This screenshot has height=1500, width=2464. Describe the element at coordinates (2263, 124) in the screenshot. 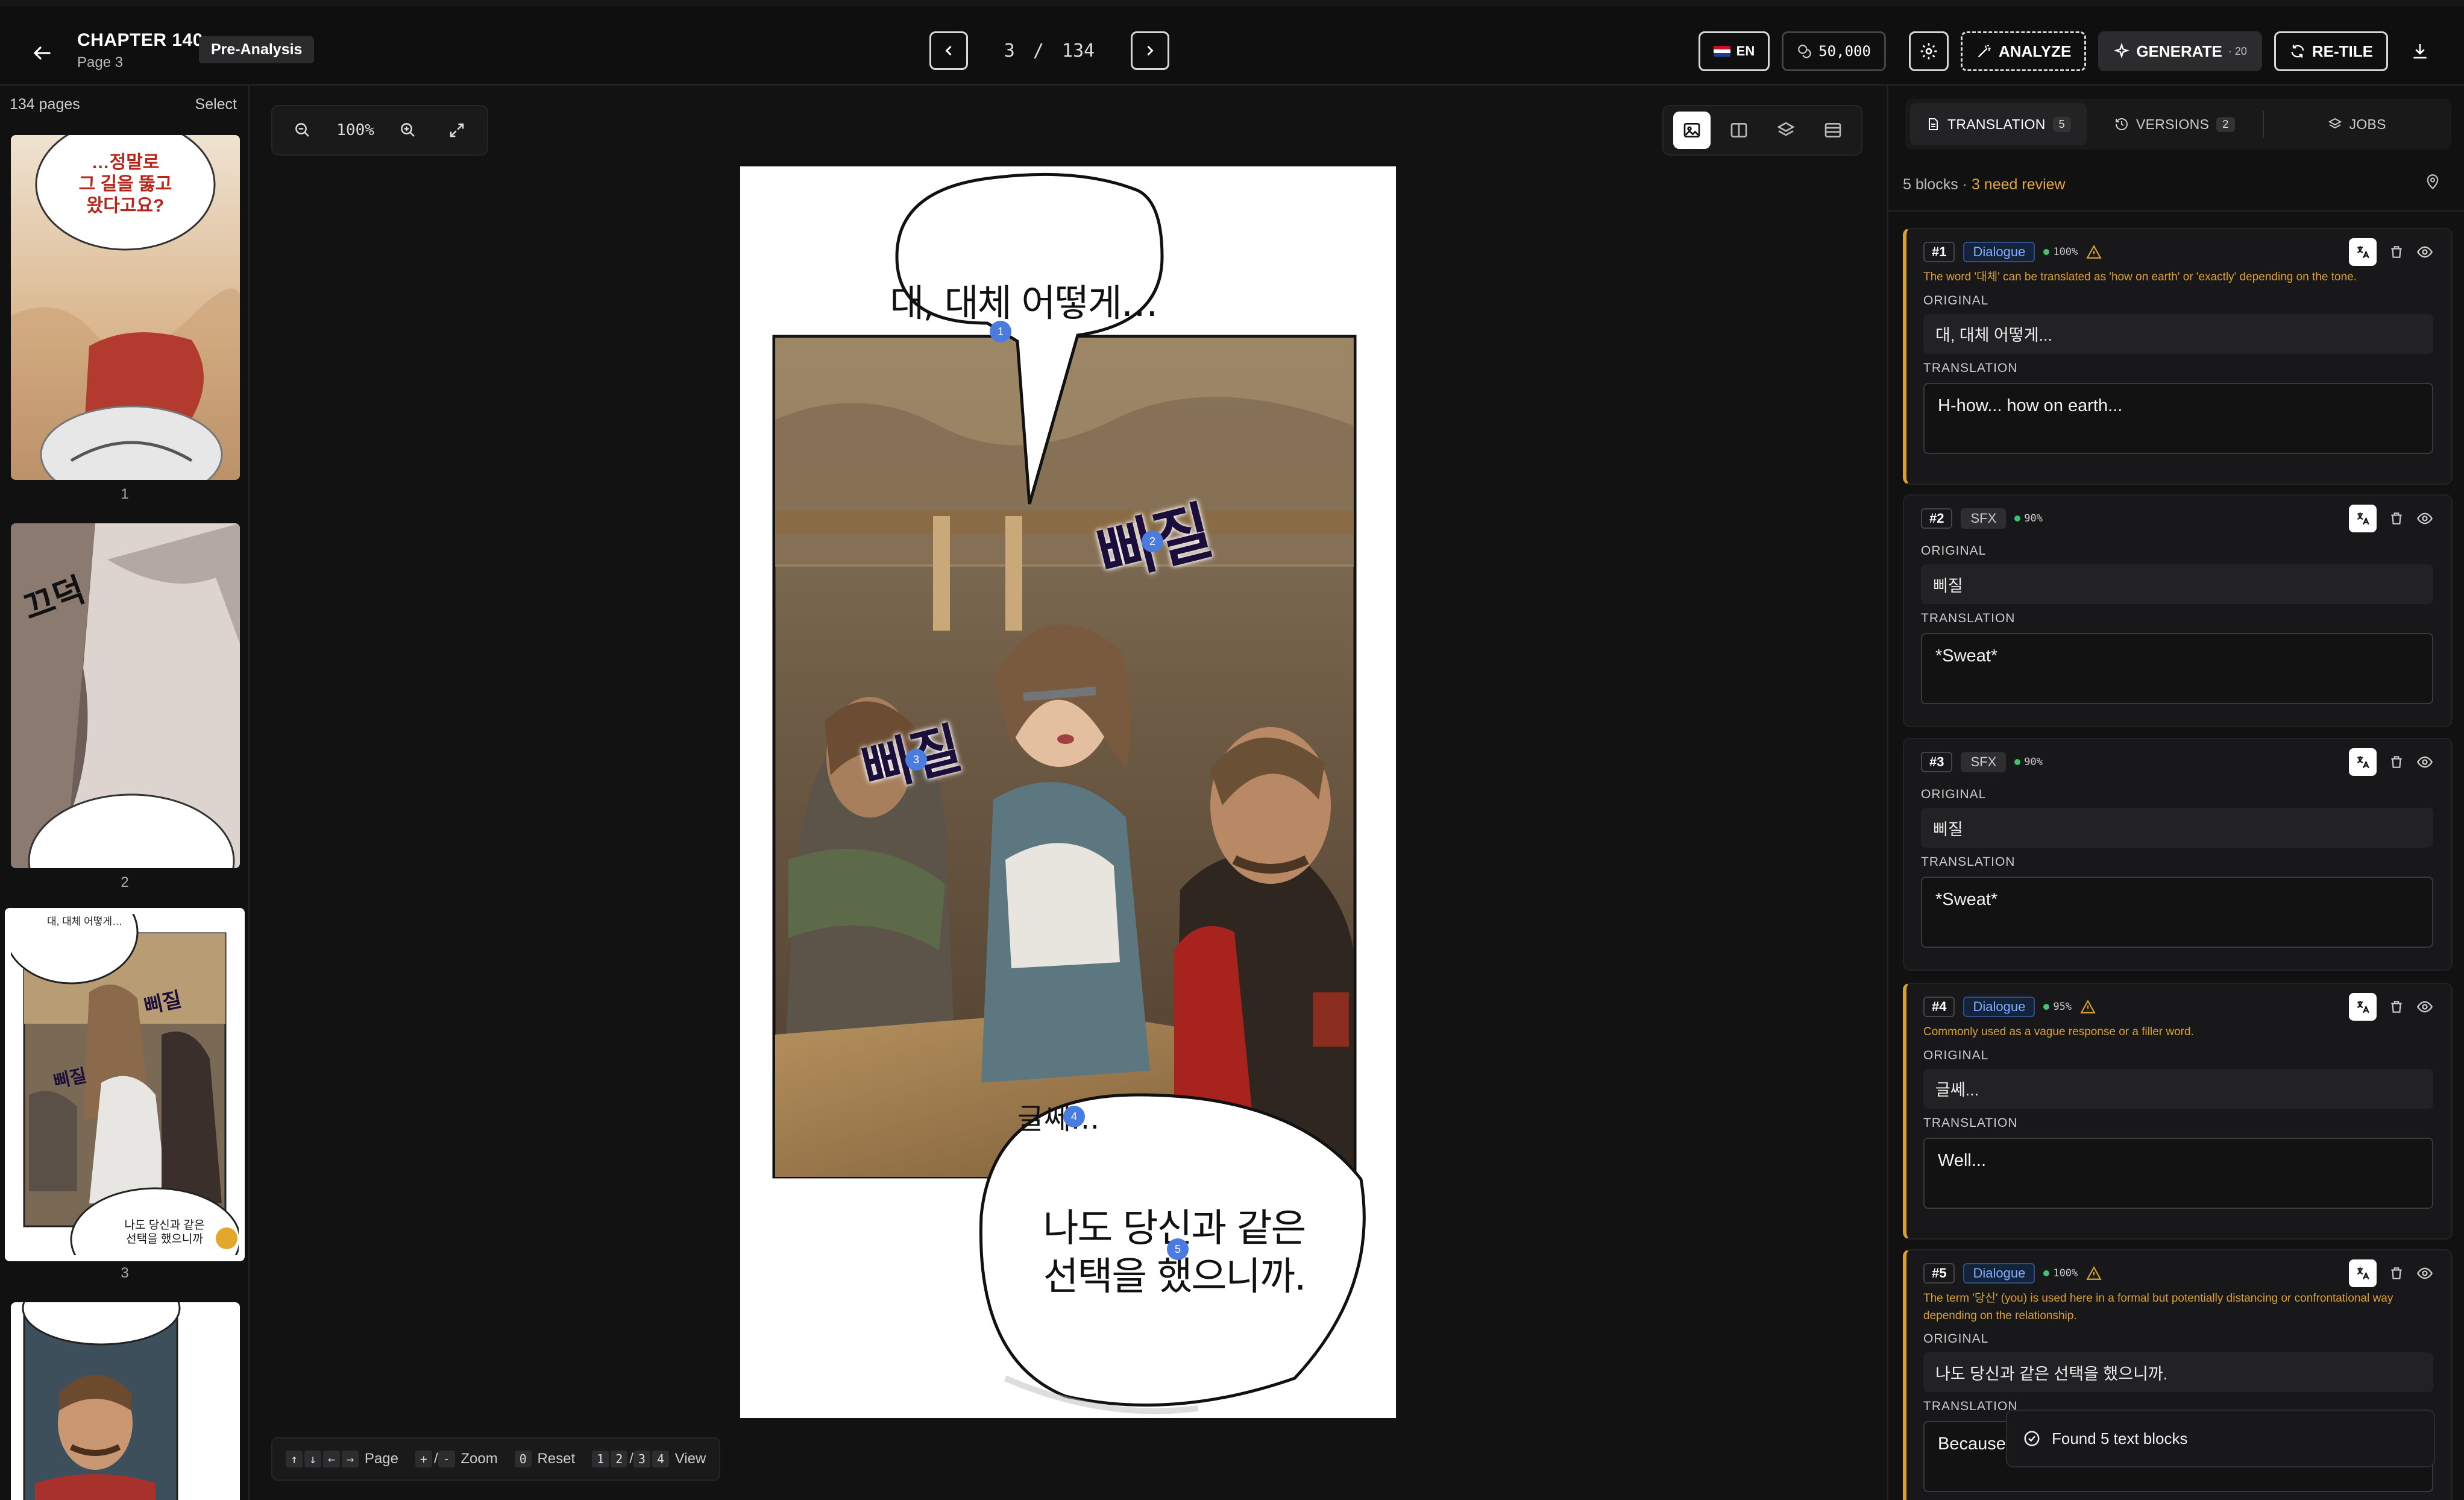

I see `tab-divider` at that location.